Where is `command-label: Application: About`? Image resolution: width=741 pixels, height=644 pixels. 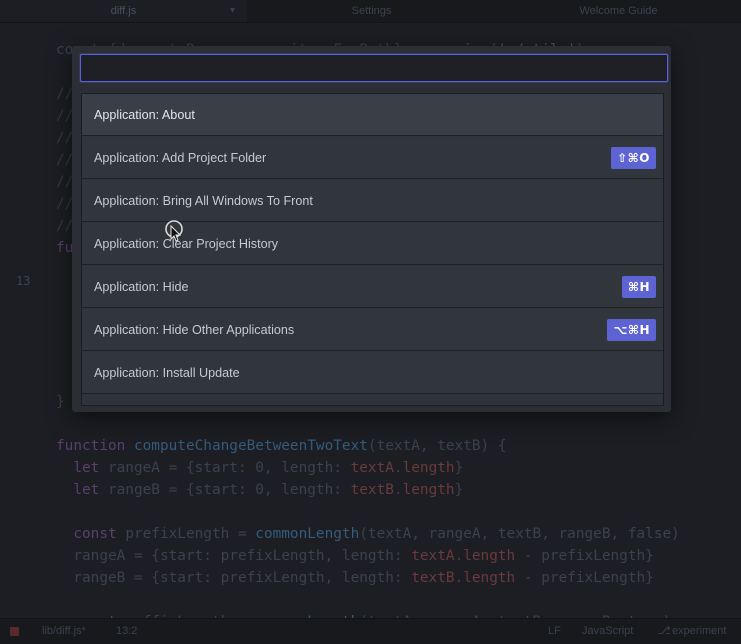
command-label: Application: About is located at coordinates (144, 115).